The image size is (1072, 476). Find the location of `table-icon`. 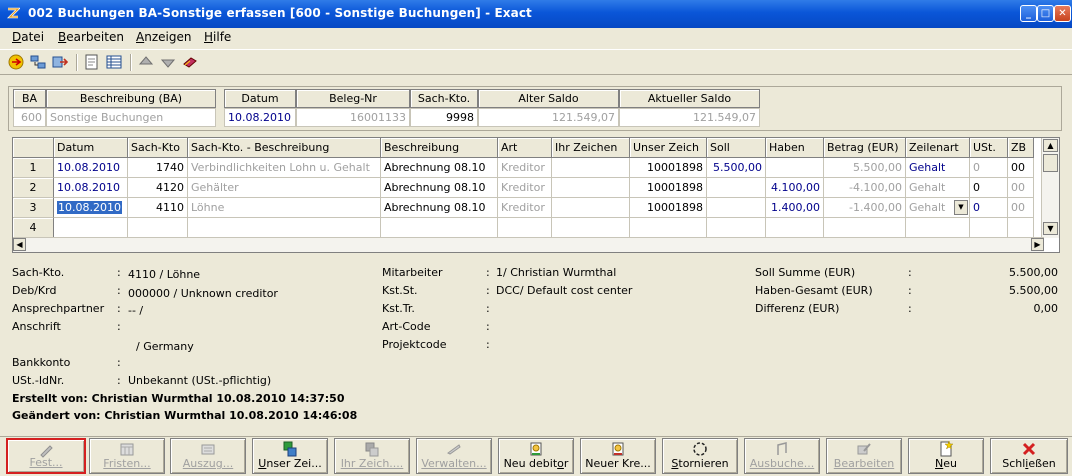

table-icon is located at coordinates (114, 62).